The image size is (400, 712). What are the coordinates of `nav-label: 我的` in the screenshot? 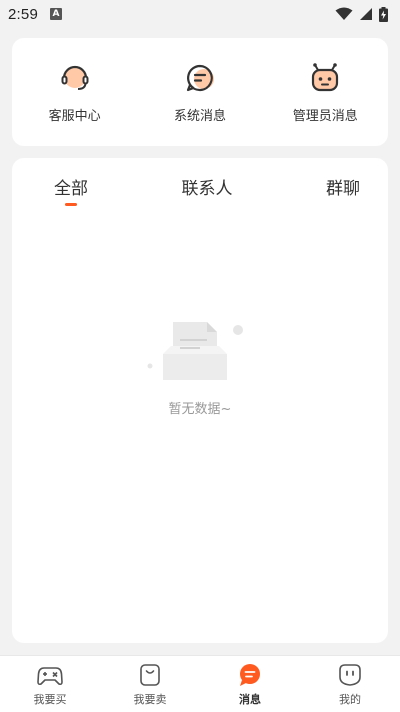 It's located at (350, 699).